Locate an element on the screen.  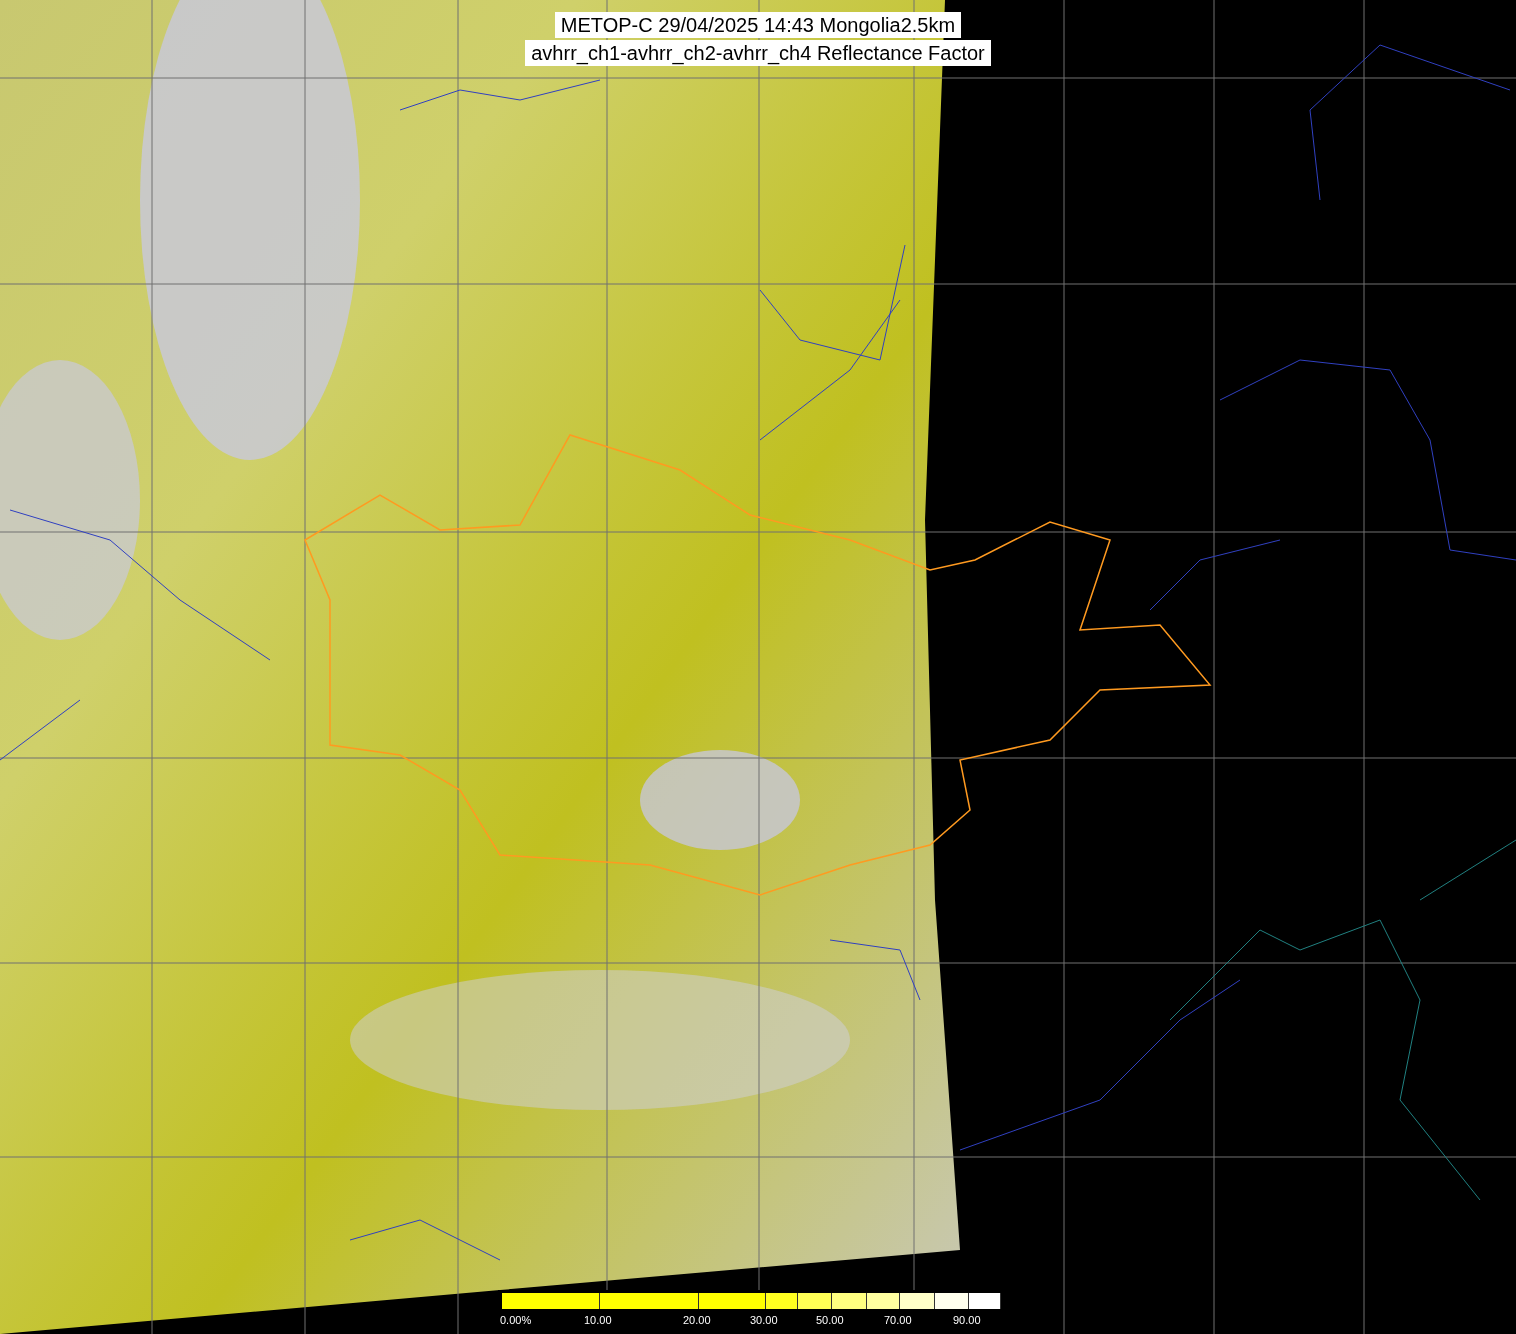
map-title: avhrr_ch1-avhrr_ch2-avhrr_ch4 Reflectance Factor is located at coordinates (758, 53).